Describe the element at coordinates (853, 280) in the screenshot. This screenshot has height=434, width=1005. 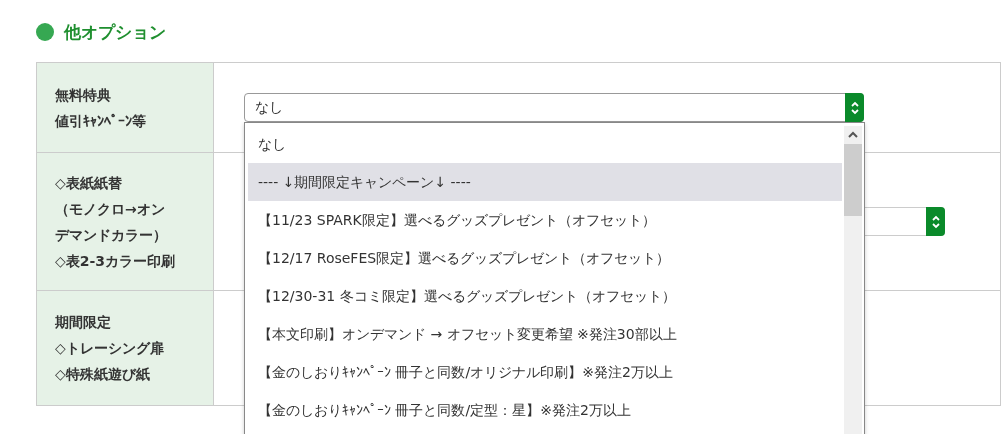
I see `scrollbar` at that location.